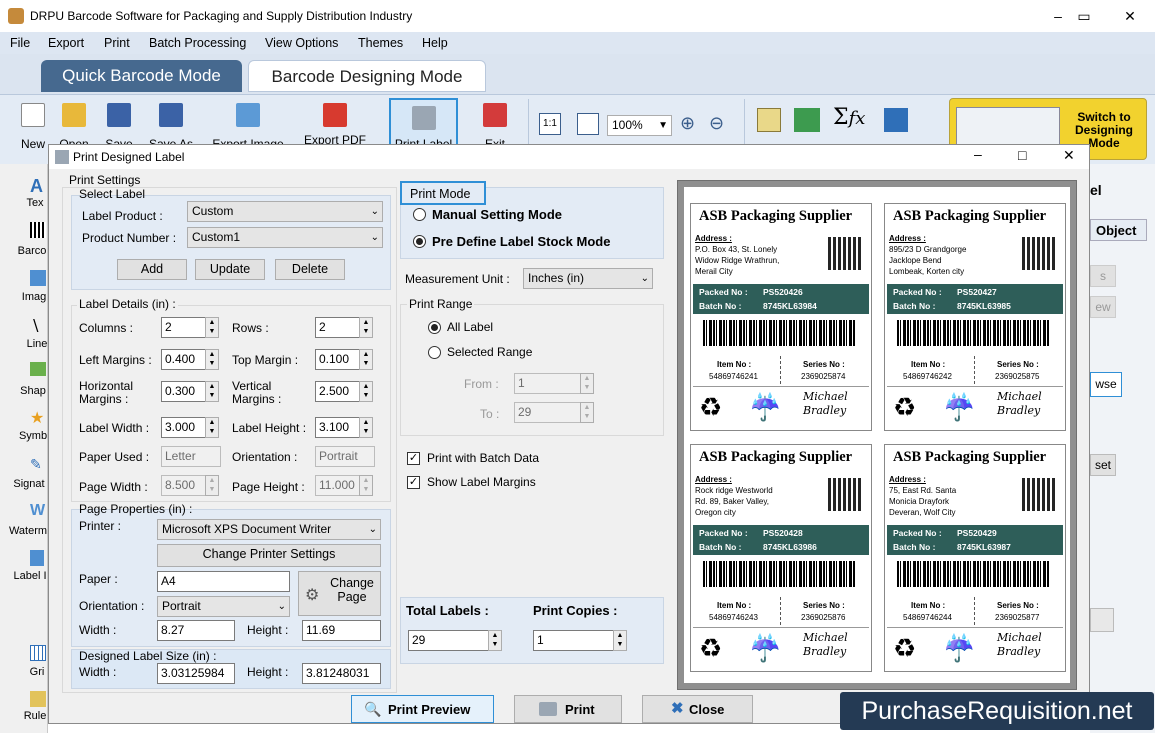 The width and height of the screenshot is (1155, 733). What do you see at coordinates (337, 359) in the screenshot?
I see `top-margin-input: 0.100` at bounding box center [337, 359].